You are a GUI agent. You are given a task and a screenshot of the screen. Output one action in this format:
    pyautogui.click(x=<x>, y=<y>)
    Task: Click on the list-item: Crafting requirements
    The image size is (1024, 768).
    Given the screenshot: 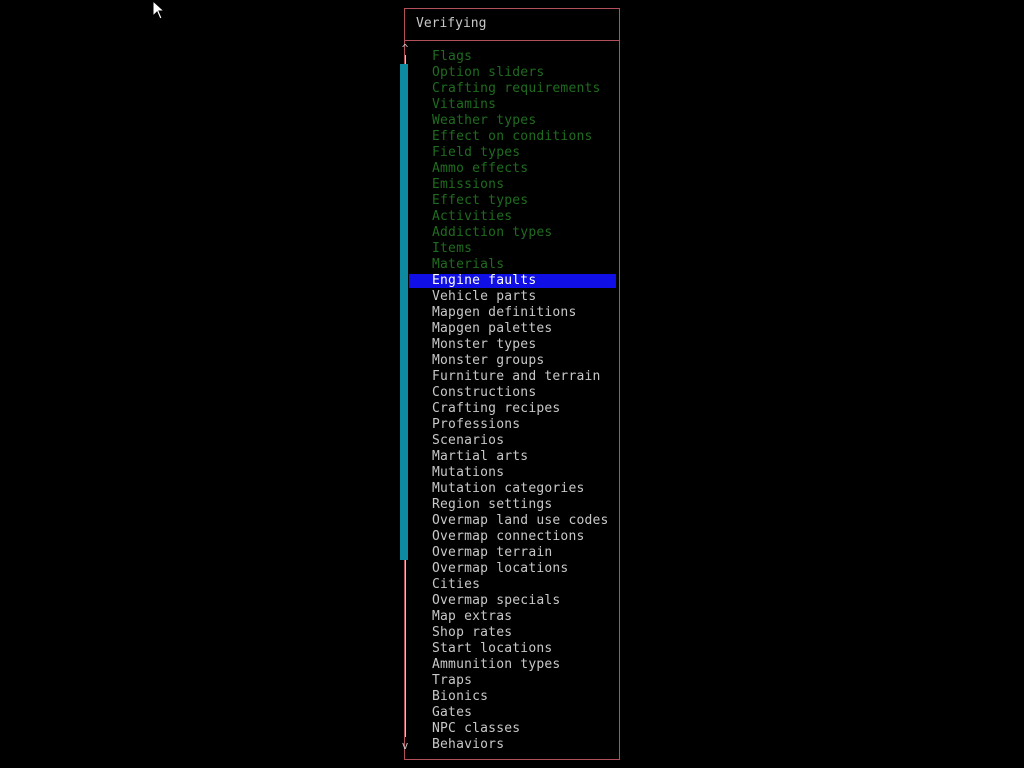 What is the action you would take?
    pyautogui.click(x=512, y=89)
    